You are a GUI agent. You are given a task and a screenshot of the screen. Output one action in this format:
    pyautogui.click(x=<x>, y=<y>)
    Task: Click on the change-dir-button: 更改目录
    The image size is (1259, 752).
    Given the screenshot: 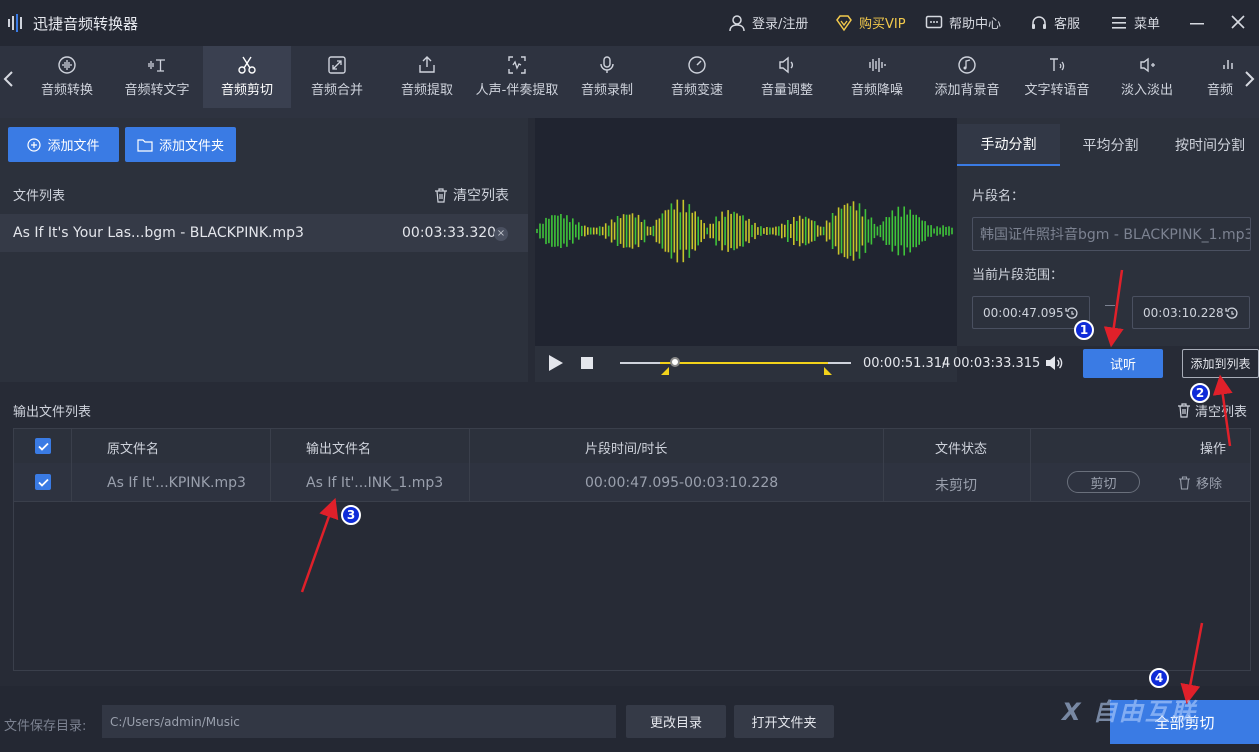 What is the action you would take?
    pyautogui.click(x=676, y=721)
    